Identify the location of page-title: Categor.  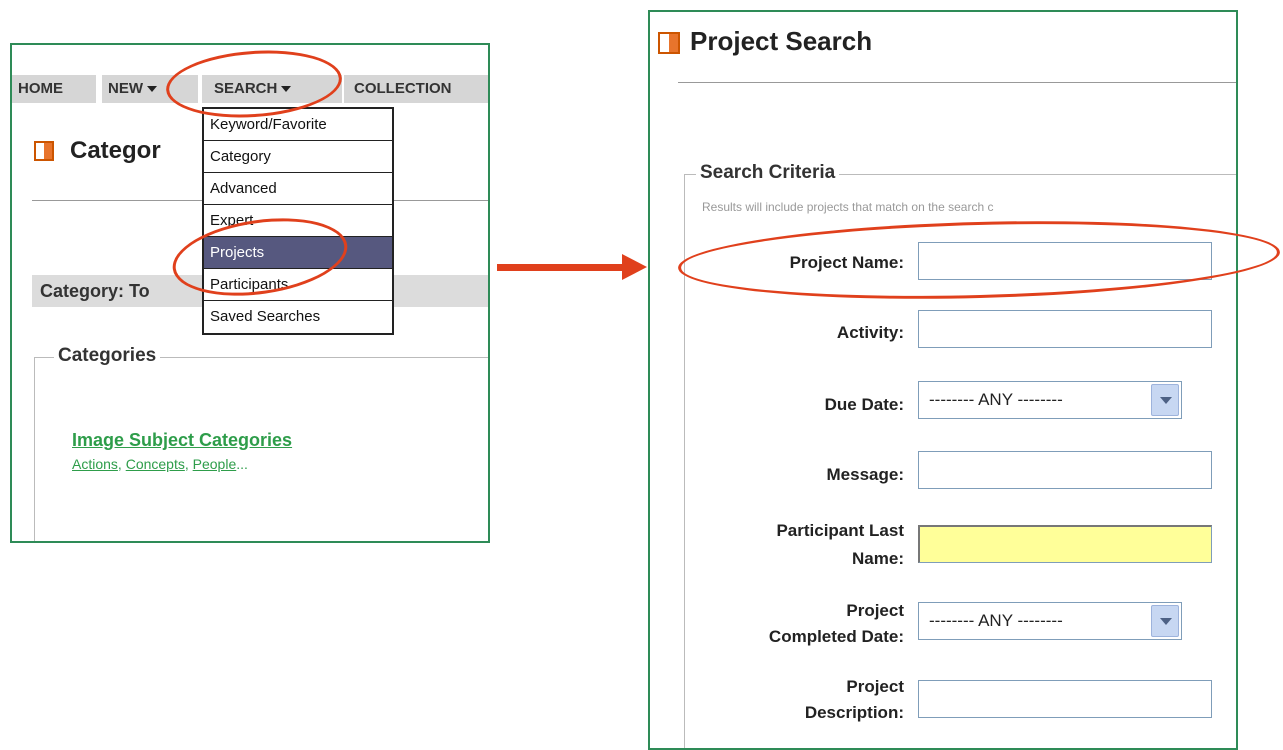
(115, 150).